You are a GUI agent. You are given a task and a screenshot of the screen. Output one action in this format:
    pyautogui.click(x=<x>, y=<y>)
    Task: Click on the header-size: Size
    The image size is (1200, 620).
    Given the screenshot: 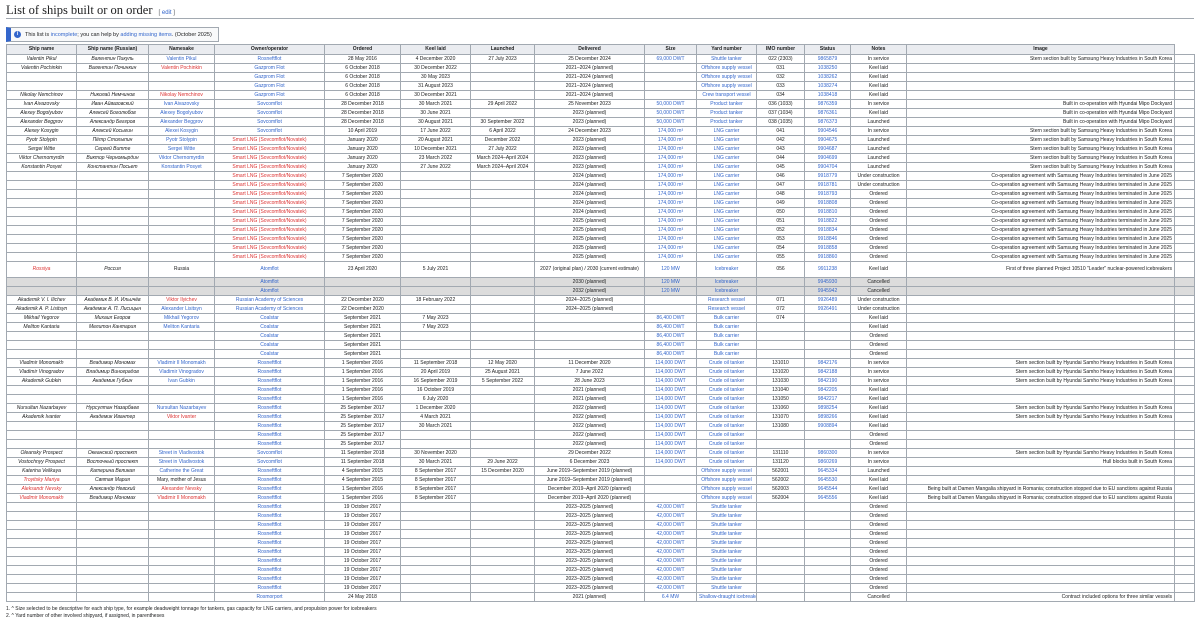 What is the action you would take?
    pyautogui.click(x=670, y=49)
    